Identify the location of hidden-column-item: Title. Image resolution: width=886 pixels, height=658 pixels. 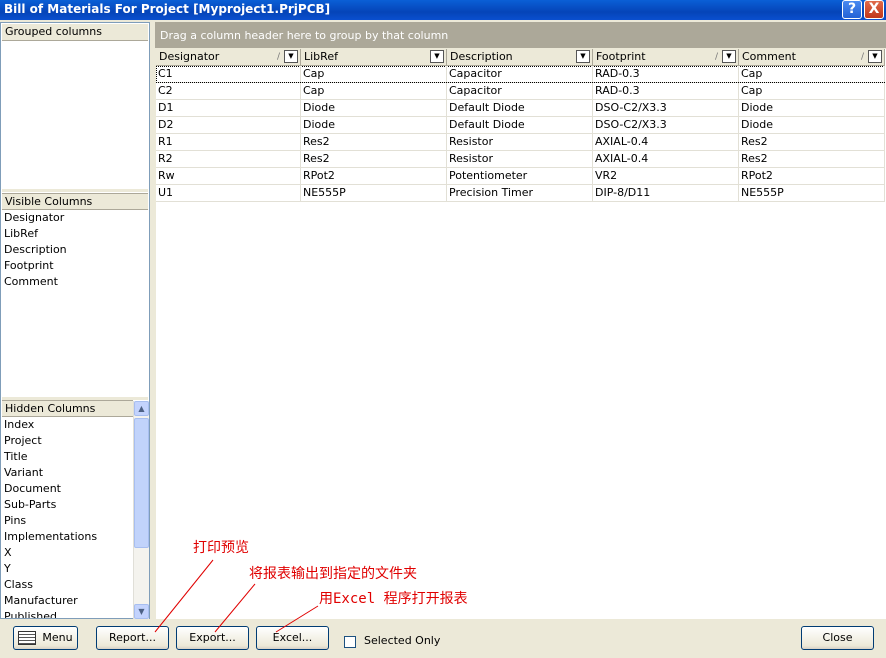
(50, 457).